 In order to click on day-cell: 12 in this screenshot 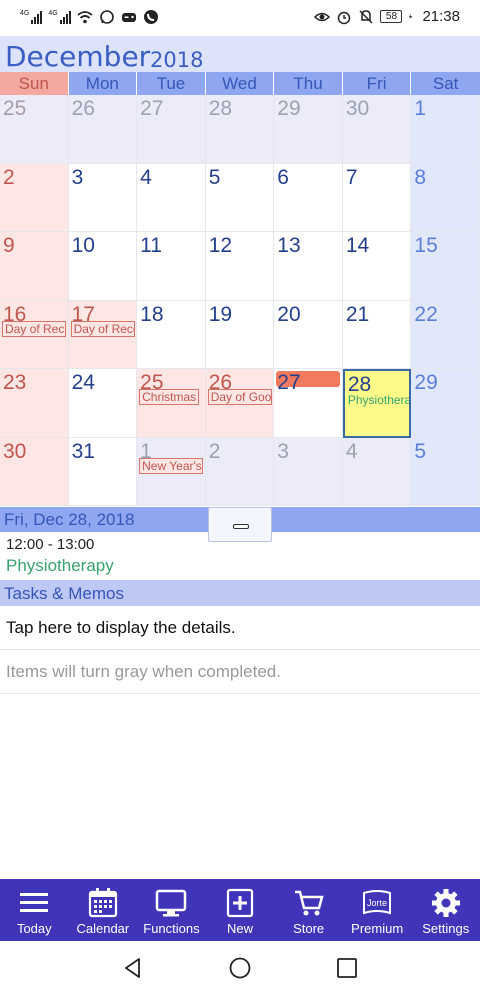, I will do `click(240, 266)`.